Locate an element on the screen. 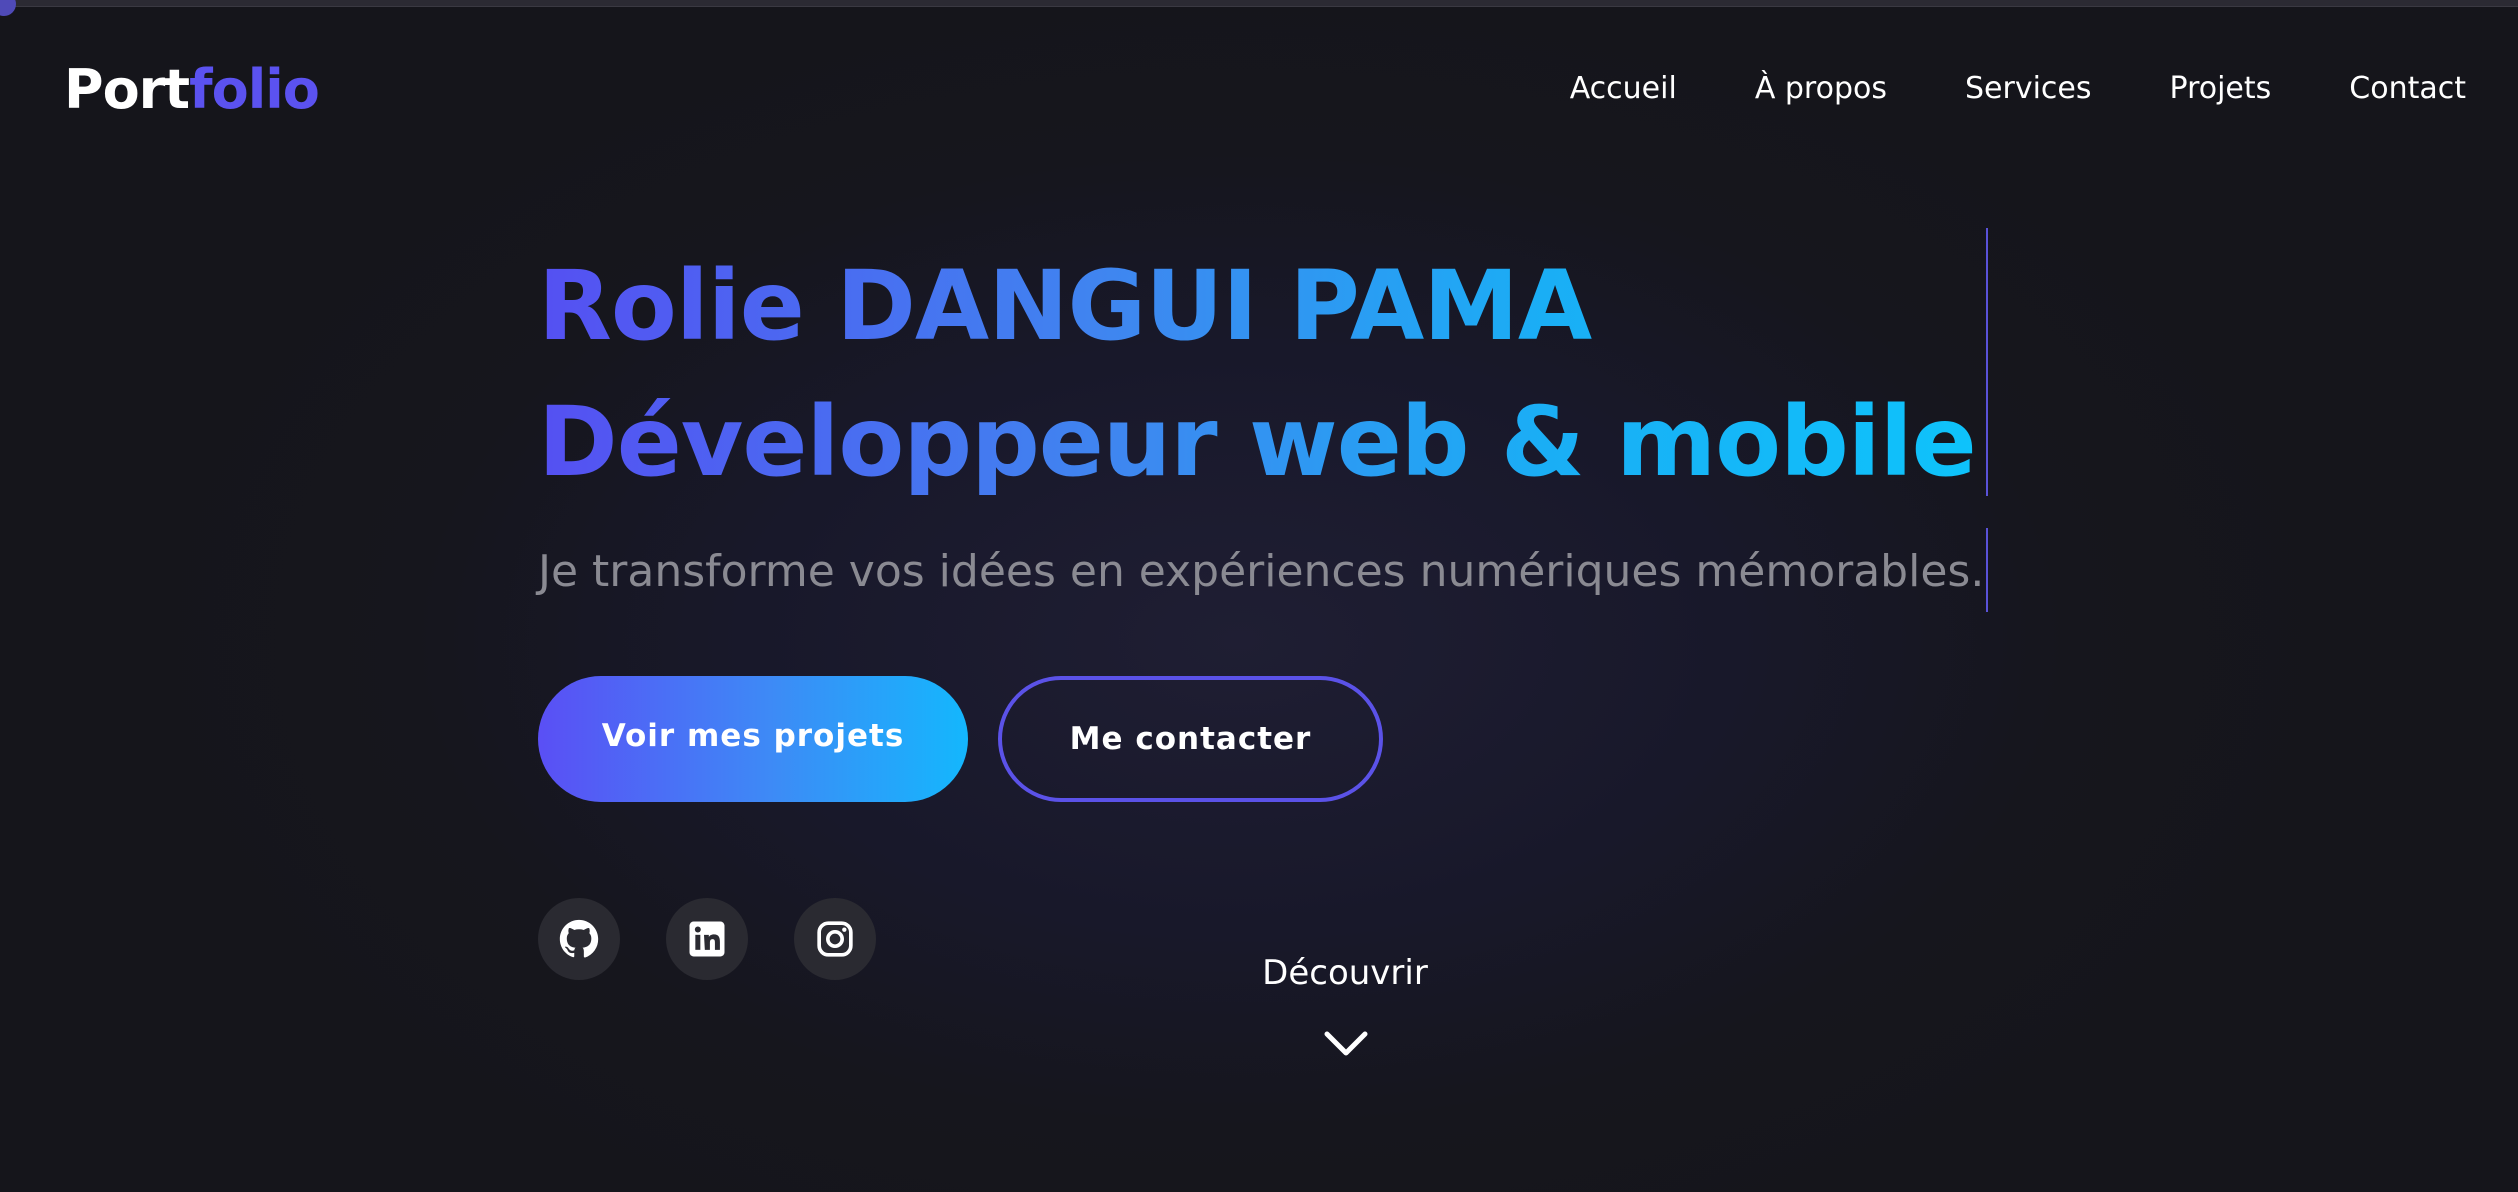 This screenshot has height=1192, width=2518. linkedin-link is located at coordinates (707, 939).